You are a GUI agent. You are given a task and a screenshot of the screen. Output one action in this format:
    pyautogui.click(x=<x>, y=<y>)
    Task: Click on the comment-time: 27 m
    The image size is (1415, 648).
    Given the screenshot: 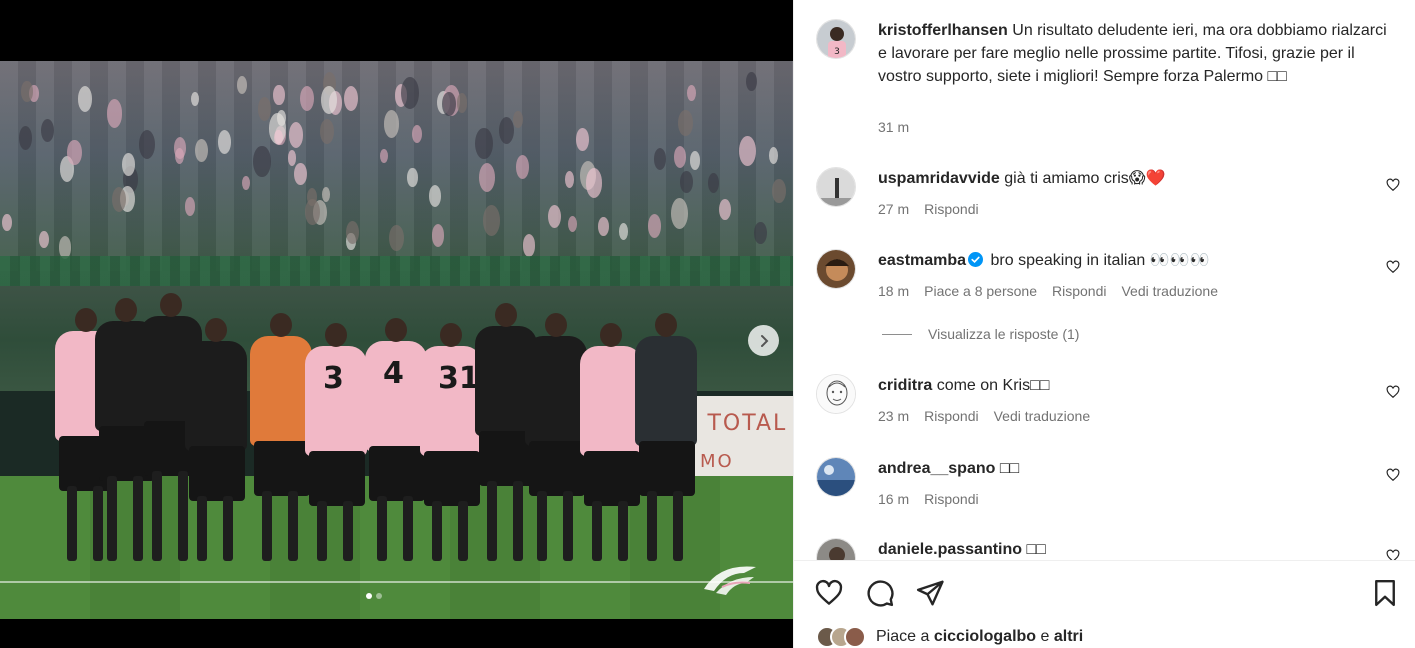 What is the action you would take?
    pyautogui.click(x=893, y=209)
    